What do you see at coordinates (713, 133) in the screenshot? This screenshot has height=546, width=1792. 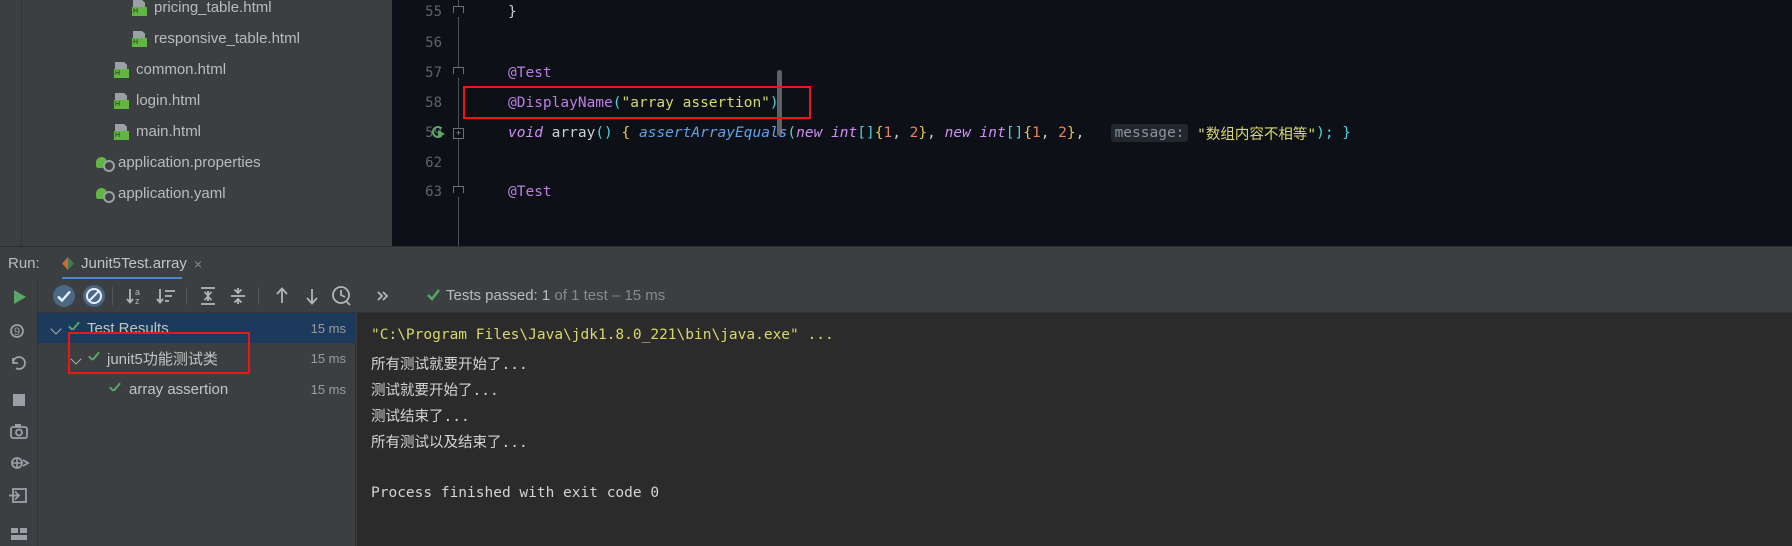 I see `code-token-assert-call: assertArrayEquals` at bounding box center [713, 133].